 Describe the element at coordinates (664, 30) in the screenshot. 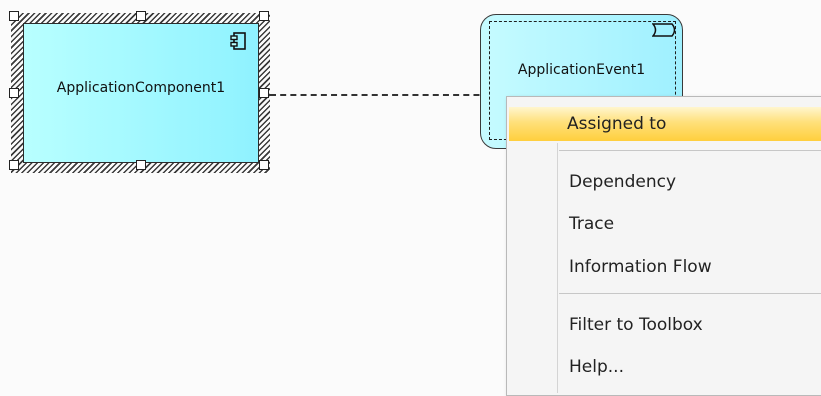

I see `event-icon` at that location.